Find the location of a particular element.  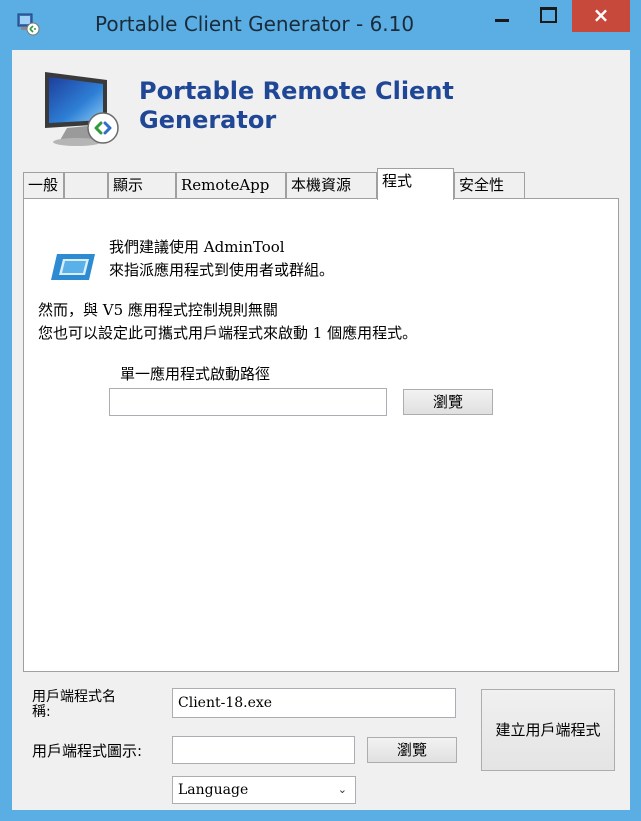

tab-label: RemoteApp is located at coordinates (225, 185).